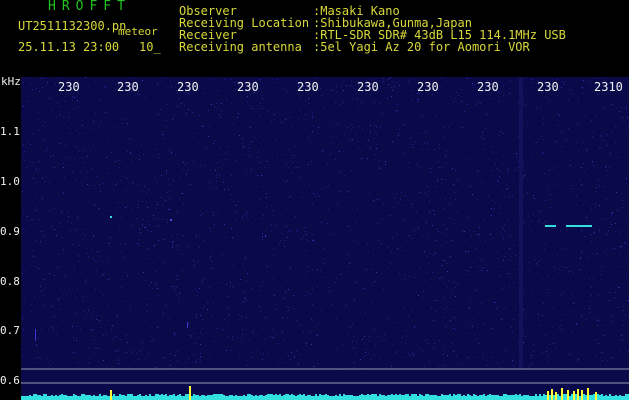  Describe the element at coordinates (128, 87) in the screenshot. I see `x-tick-2: 230` at that location.